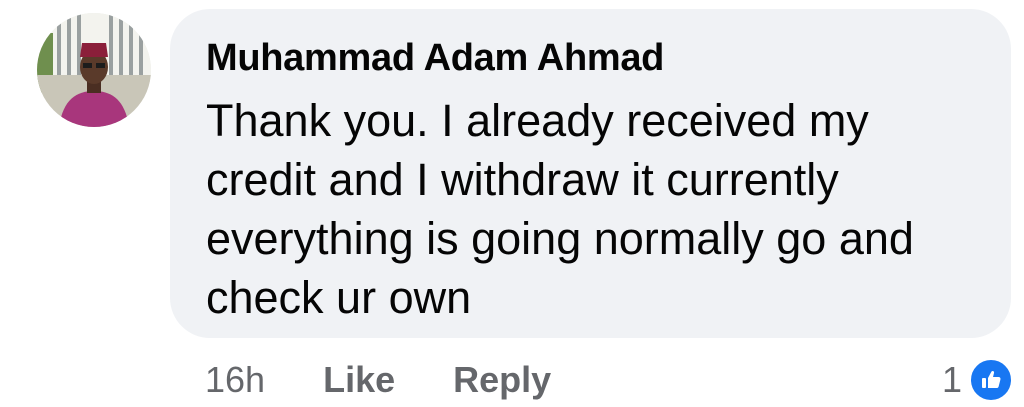 This screenshot has width=1024, height=407. Describe the element at coordinates (359, 380) in the screenshot. I see `like-button: Like` at that location.